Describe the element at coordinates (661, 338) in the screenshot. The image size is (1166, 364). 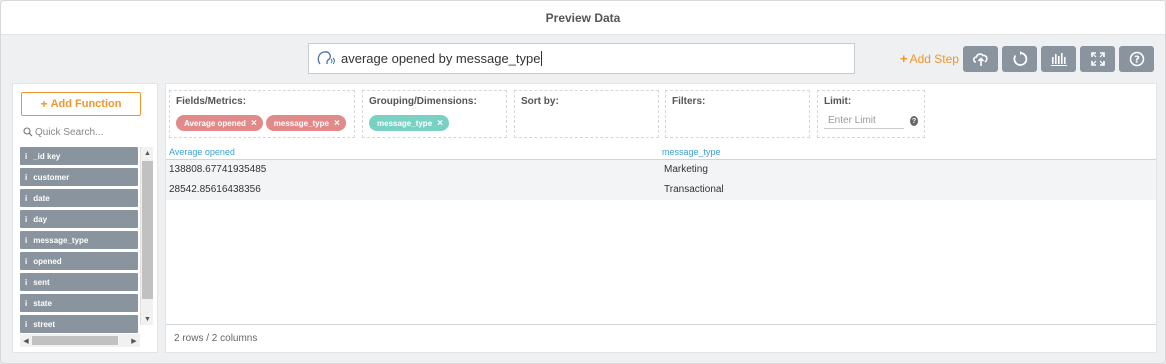
I see `table-footer: 2 rows / 2 columns` at that location.